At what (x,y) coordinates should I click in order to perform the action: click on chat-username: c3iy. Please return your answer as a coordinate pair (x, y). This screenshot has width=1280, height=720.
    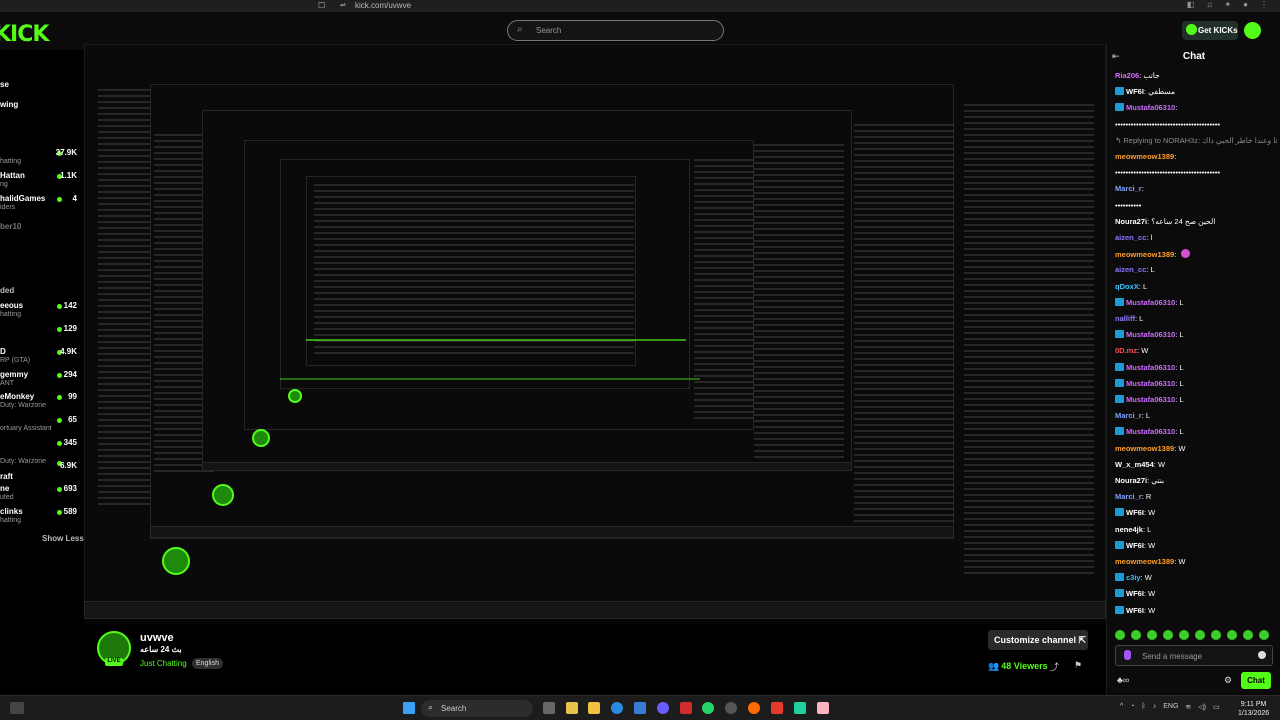
    Looking at the image, I should click on (1133, 577).